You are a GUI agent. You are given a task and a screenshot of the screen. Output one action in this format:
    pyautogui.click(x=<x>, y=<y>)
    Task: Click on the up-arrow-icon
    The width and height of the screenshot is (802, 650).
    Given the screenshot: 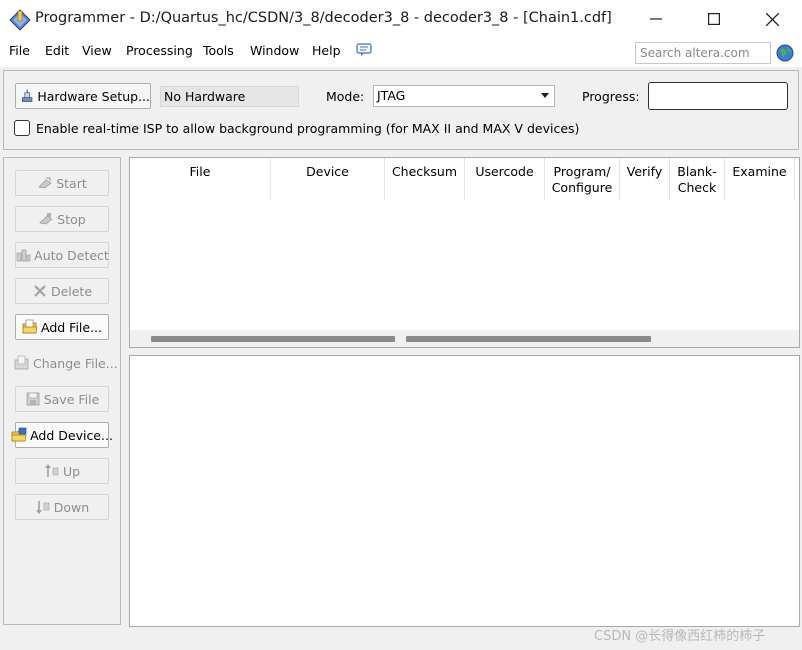 What is the action you would take?
    pyautogui.click(x=51, y=470)
    